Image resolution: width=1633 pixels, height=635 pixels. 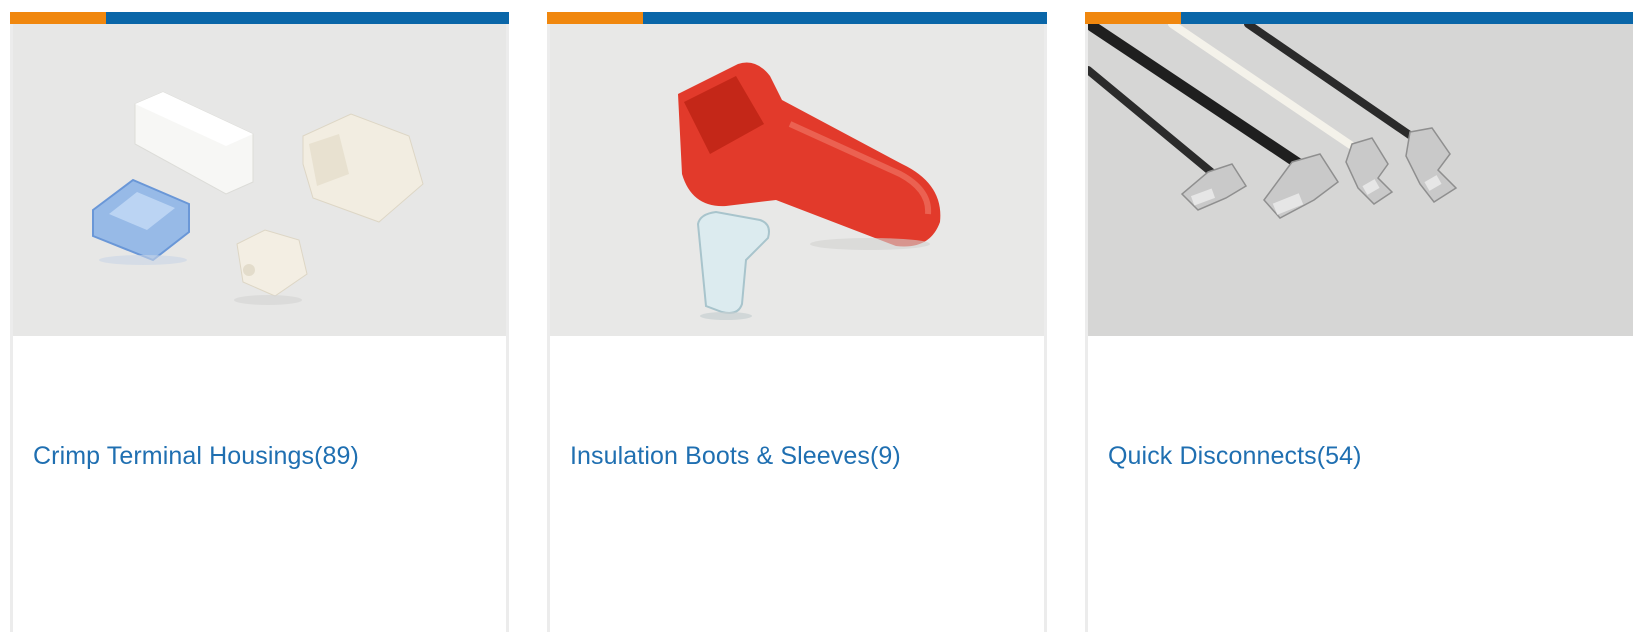 I want to click on category-link-crimp-terminal-housings: Crimp Terminal Housings(89), so click(x=196, y=456).